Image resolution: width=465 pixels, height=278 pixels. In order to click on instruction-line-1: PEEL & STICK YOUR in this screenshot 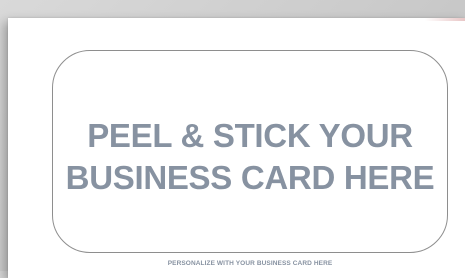, I will do `click(250, 135)`.